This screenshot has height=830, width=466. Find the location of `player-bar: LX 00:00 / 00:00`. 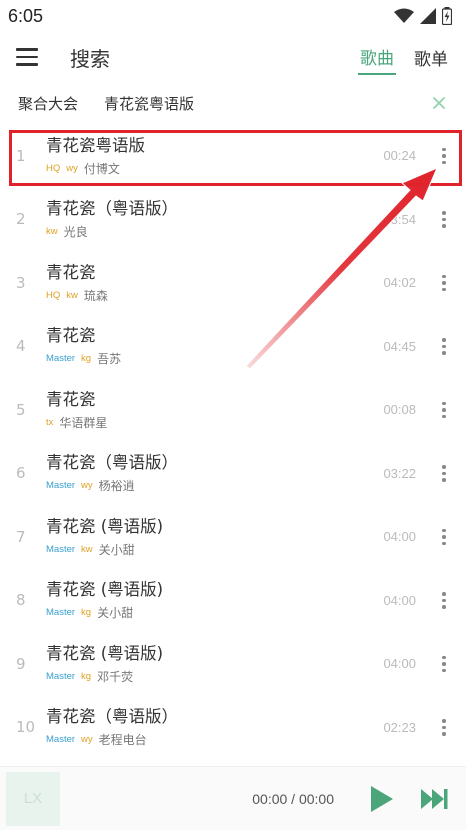

player-bar: LX 00:00 / 00:00 is located at coordinates (233, 798).